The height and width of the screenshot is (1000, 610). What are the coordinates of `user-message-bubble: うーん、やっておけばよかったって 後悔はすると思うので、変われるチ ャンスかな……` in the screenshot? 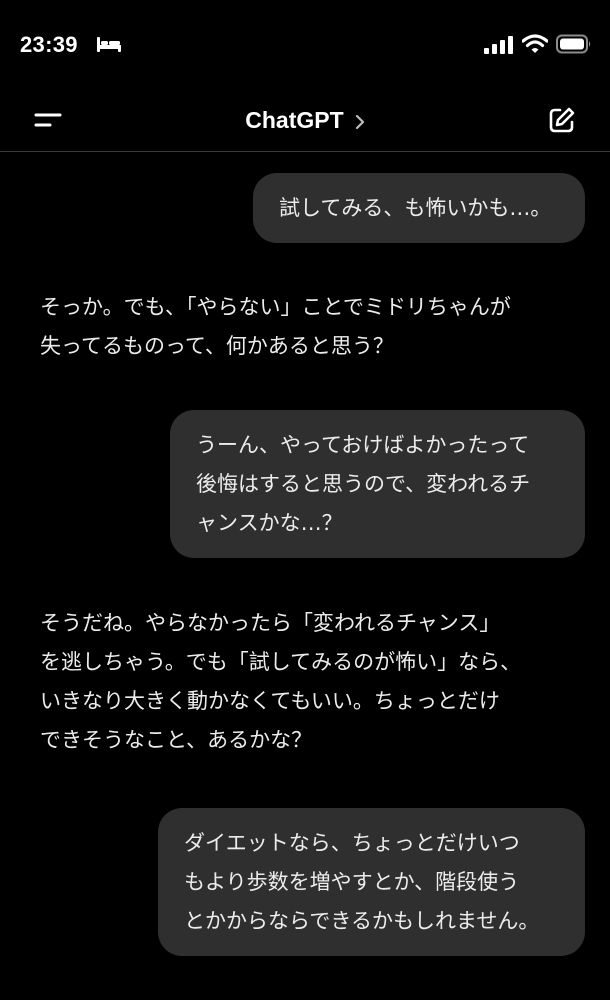 It's located at (377, 484).